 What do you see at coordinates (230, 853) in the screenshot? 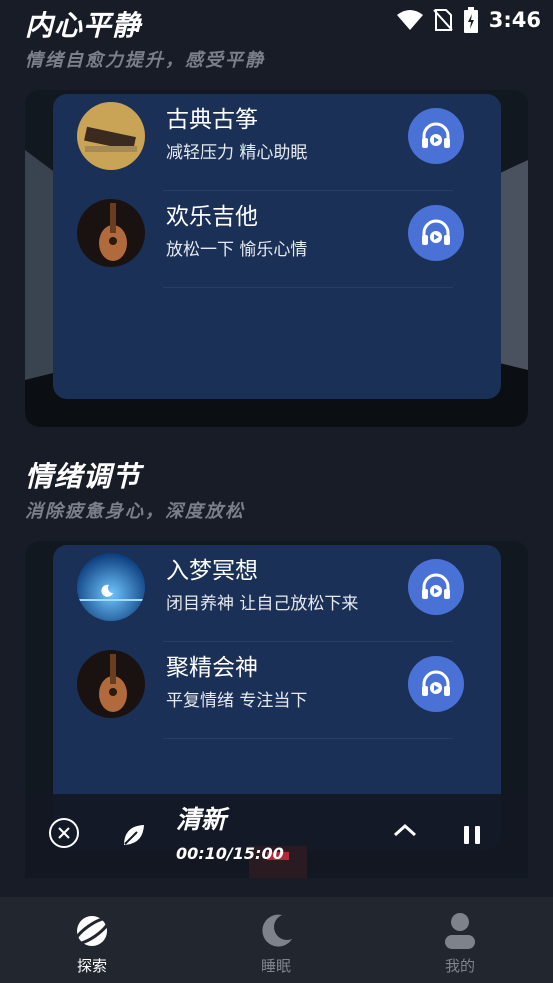
I see `player-time: 00:10/15:00` at bounding box center [230, 853].